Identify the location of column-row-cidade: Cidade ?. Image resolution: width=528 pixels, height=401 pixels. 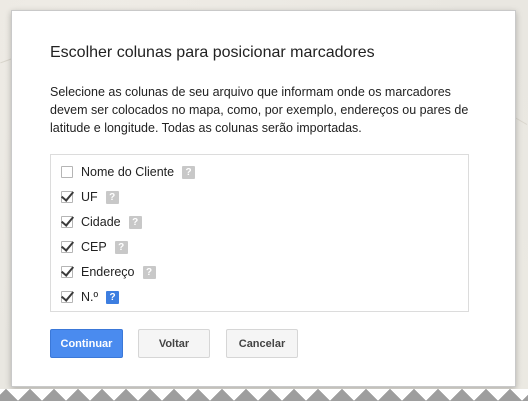
(101, 222).